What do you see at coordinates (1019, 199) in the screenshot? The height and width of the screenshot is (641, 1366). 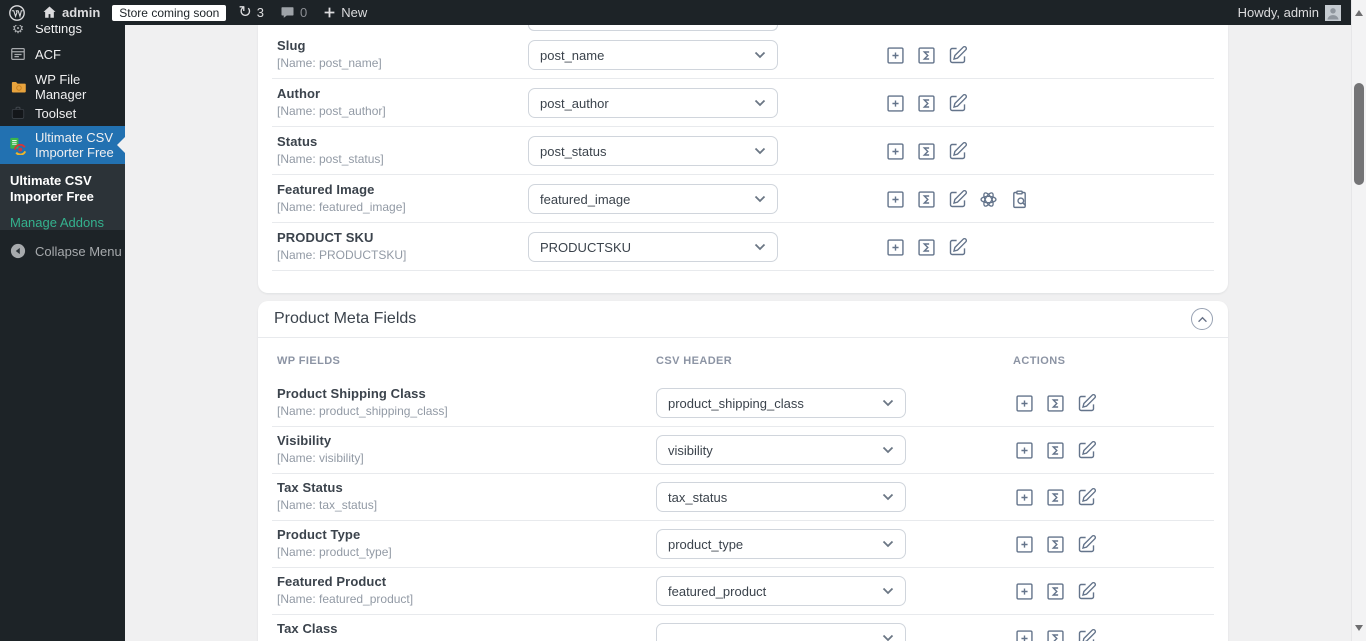 I see `media-search-button` at bounding box center [1019, 199].